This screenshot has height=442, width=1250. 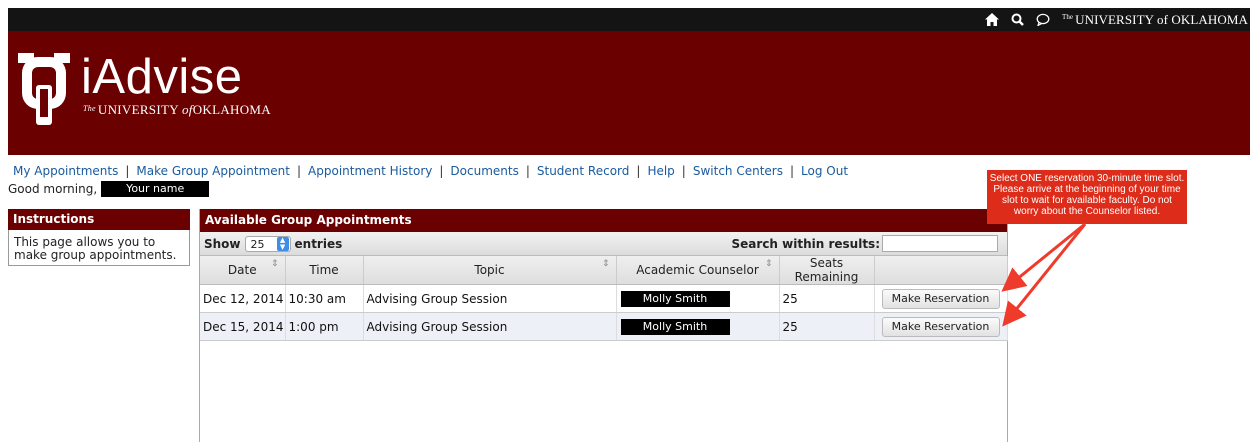 I want to click on column-time: Time, so click(x=324, y=270).